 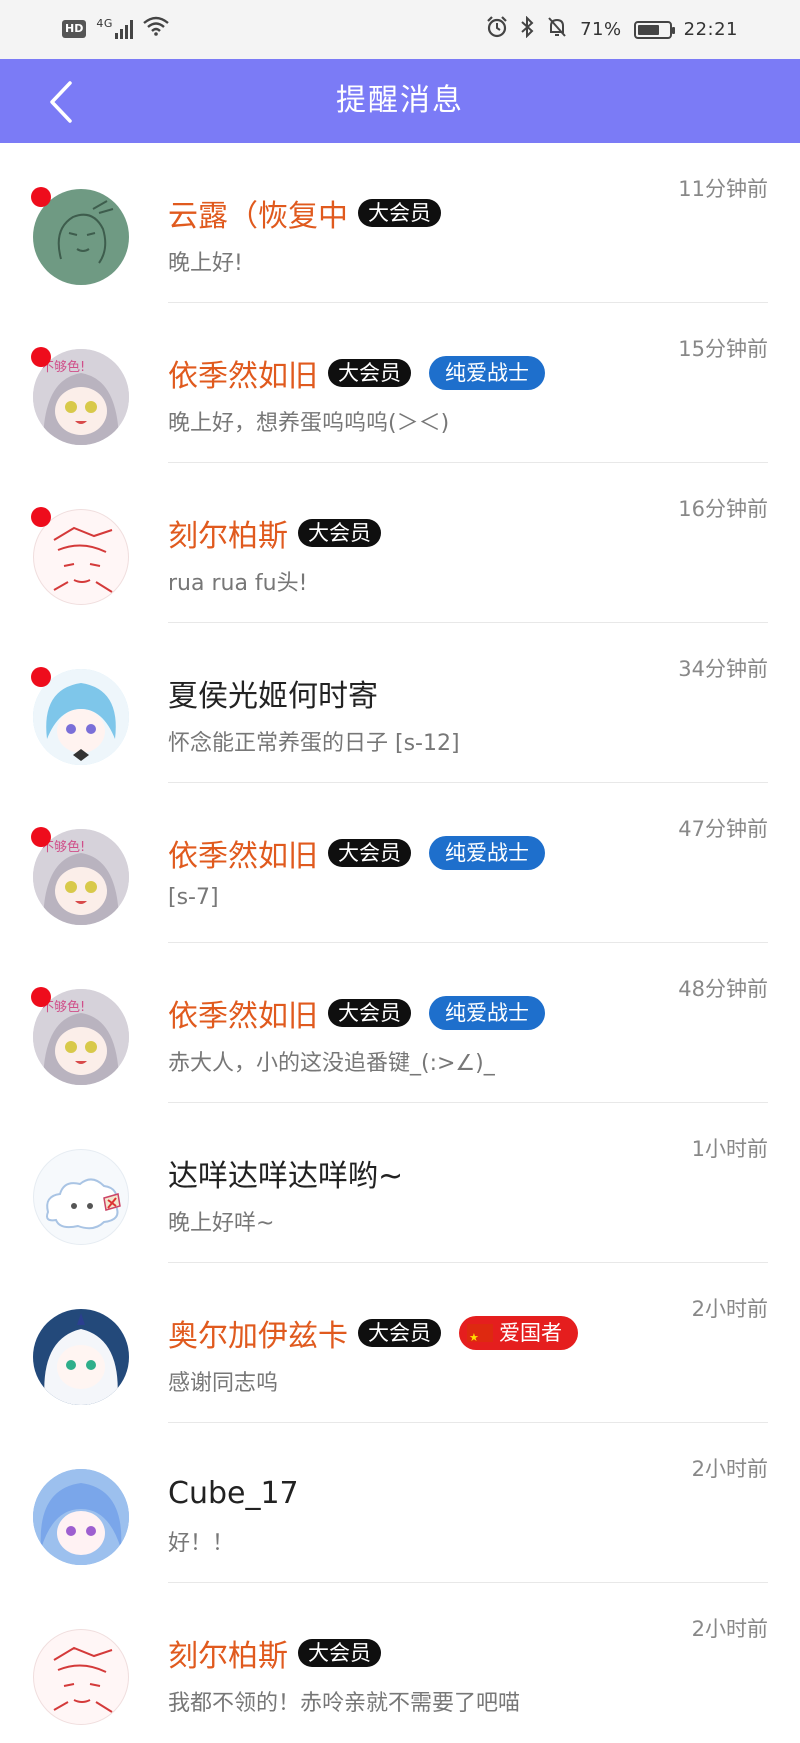 What do you see at coordinates (710, 29) in the screenshot?
I see `clock: 22:21` at bounding box center [710, 29].